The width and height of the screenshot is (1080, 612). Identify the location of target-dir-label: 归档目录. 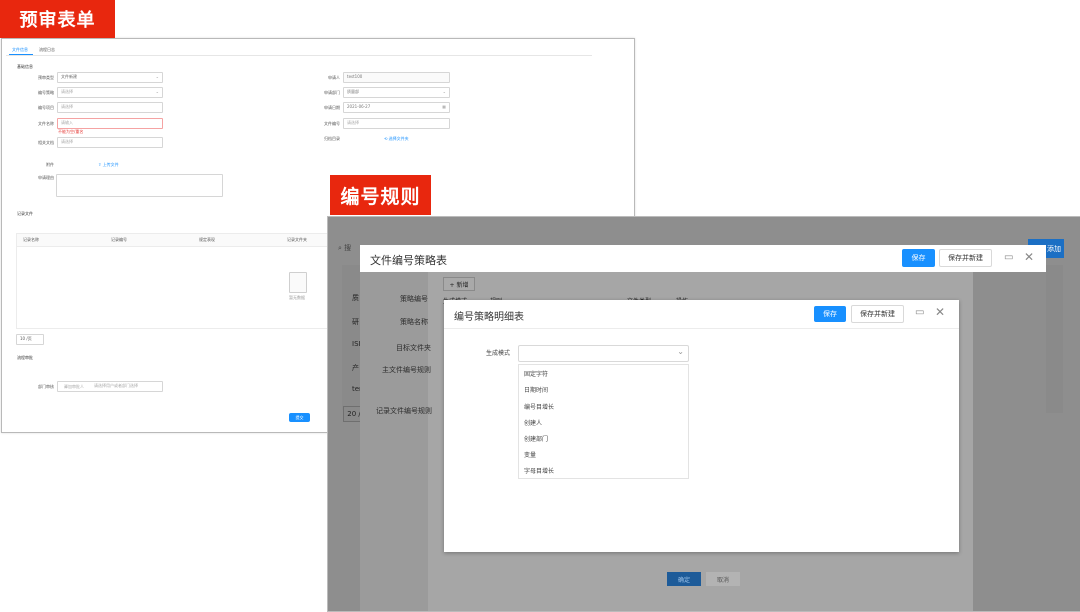
(332, 138).